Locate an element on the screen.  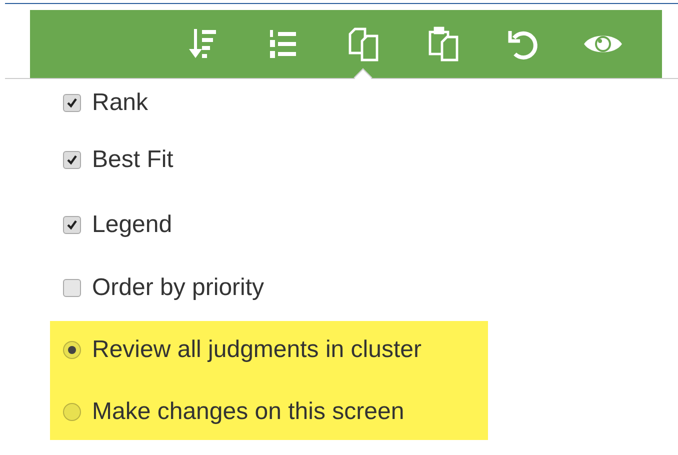
numbered-list-icon is located at coordinates (283, 44).